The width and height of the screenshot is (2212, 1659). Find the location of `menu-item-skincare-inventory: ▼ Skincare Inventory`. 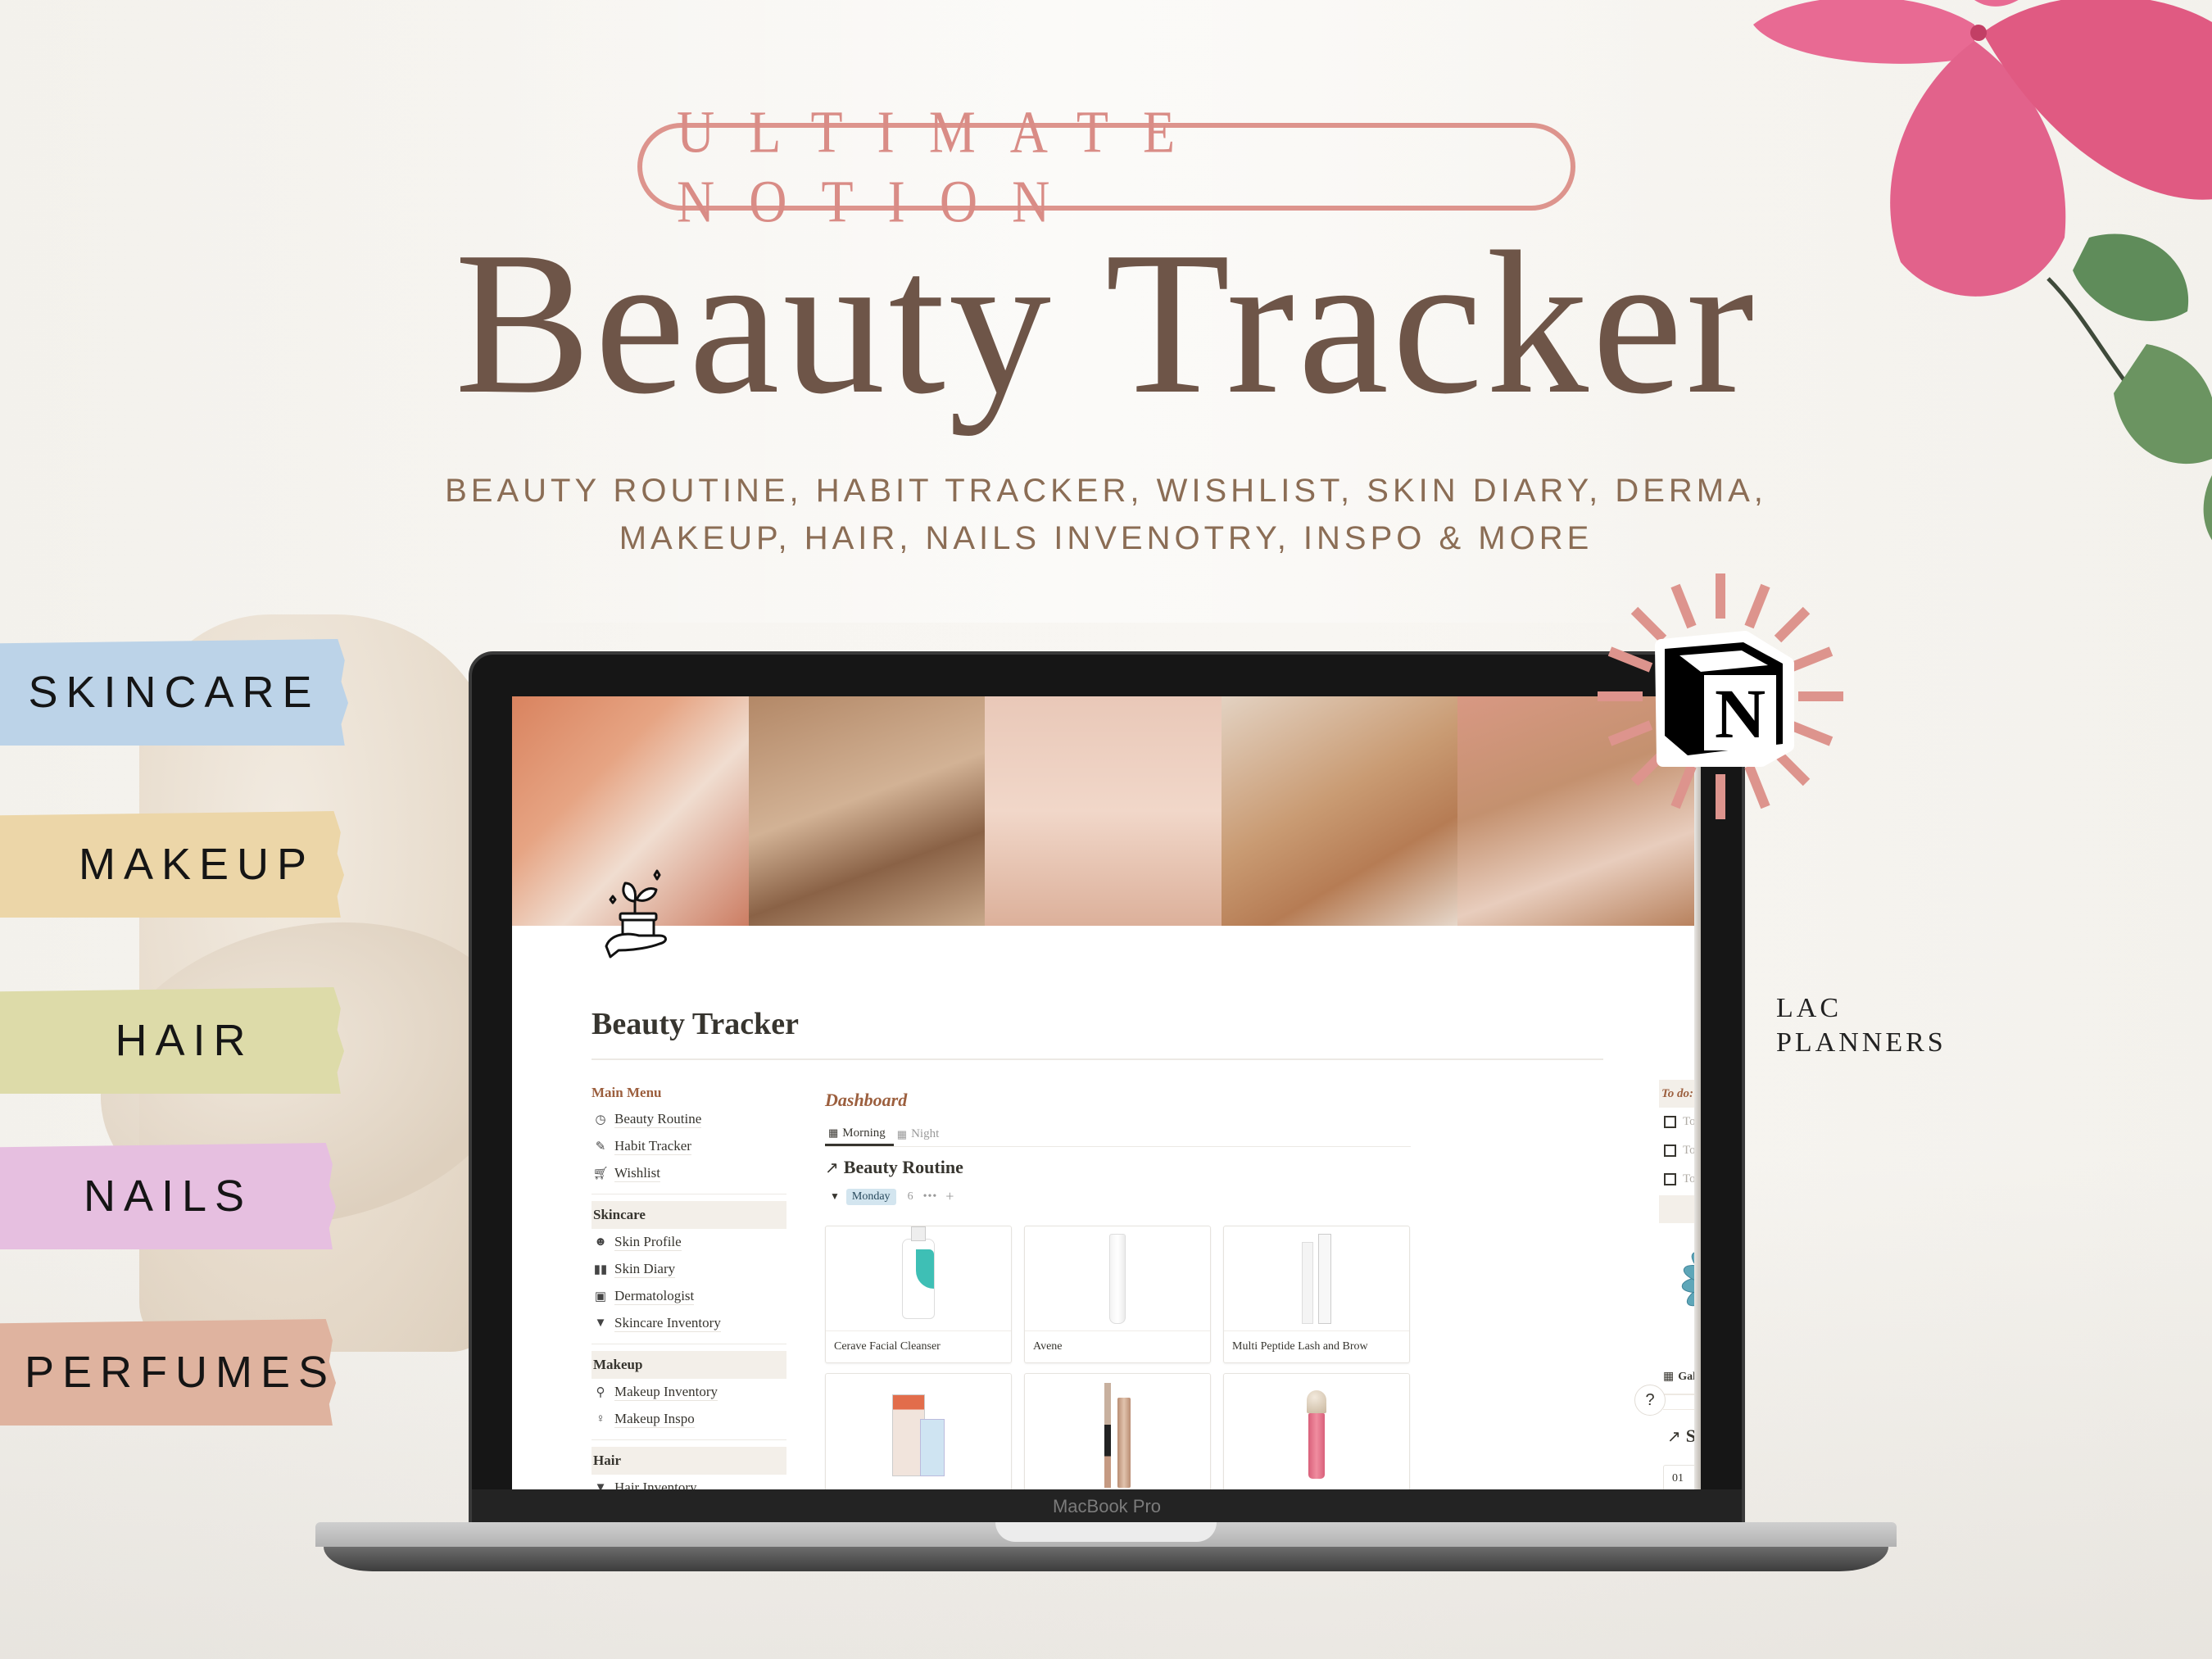

menu-item-skincare-inventory: ▼ Skincare Inventory is located at coordinates (689, 1323).